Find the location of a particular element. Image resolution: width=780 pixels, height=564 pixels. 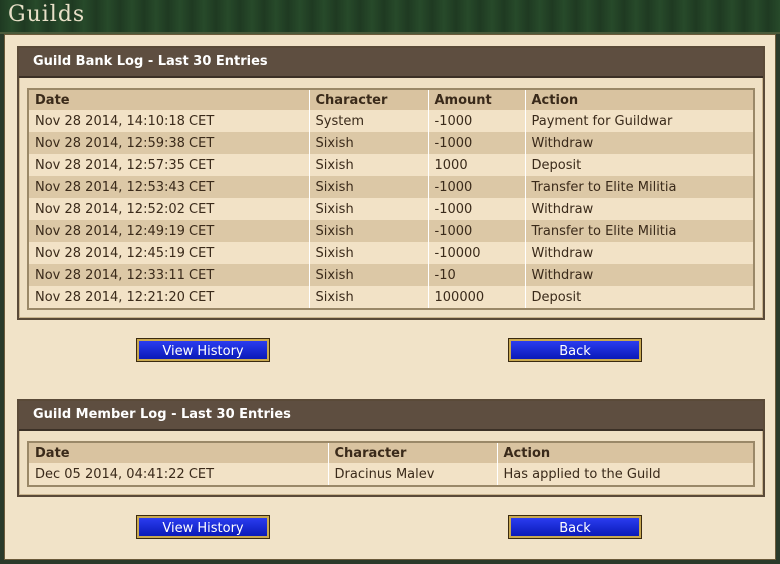

table-cell: Payment for Guildwar is located at coordinates (639, 121).